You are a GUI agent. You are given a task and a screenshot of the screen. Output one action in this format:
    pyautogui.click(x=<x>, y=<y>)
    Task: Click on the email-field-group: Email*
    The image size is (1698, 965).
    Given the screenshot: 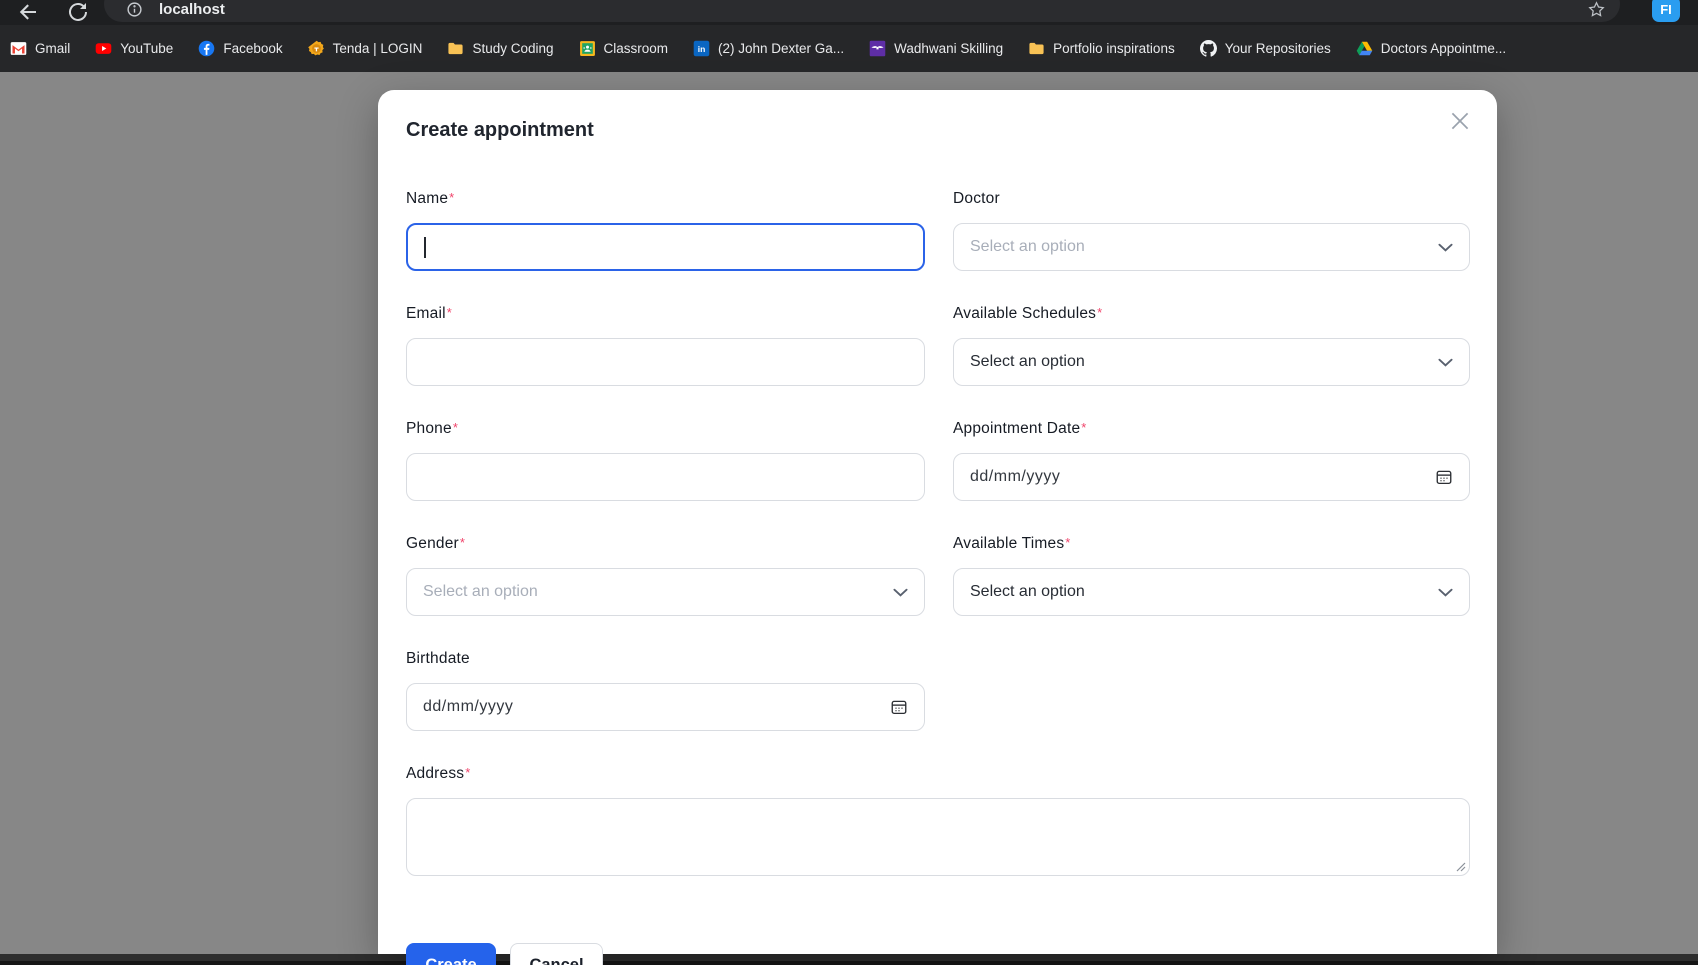 What is the action you would take?
    pyautogui.click(x=665, y=345)
    